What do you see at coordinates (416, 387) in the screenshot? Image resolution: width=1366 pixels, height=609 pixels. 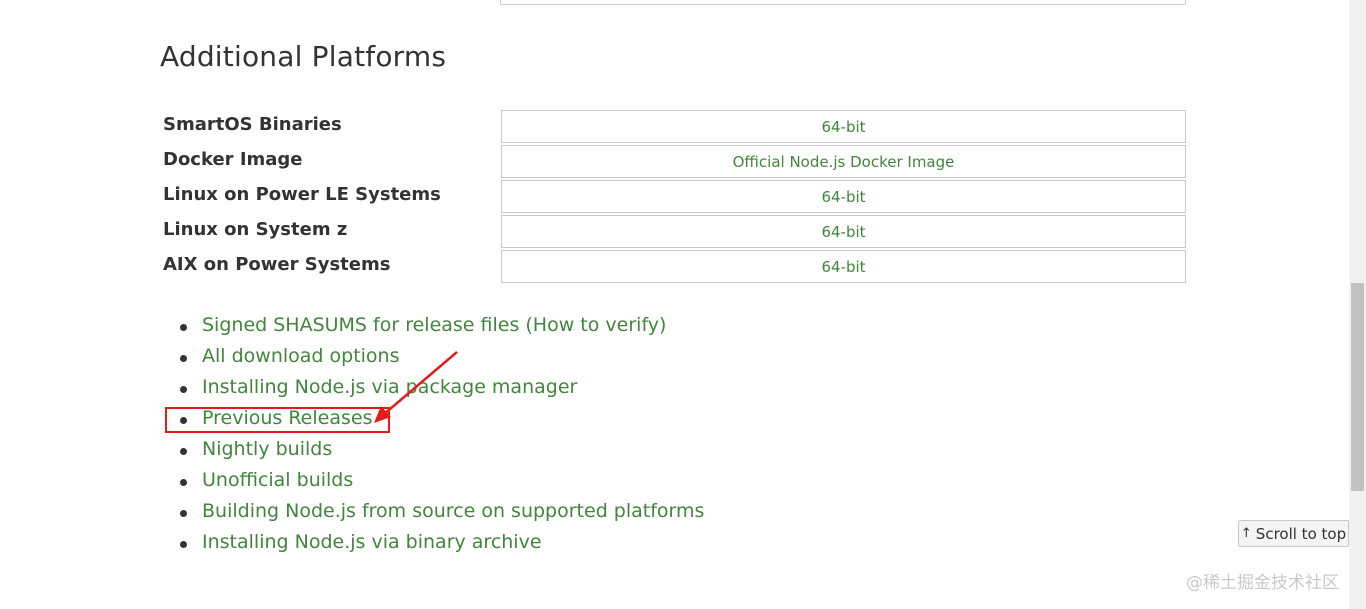 I see `annotation-arrow-icon` at bounding box center [416, 387].